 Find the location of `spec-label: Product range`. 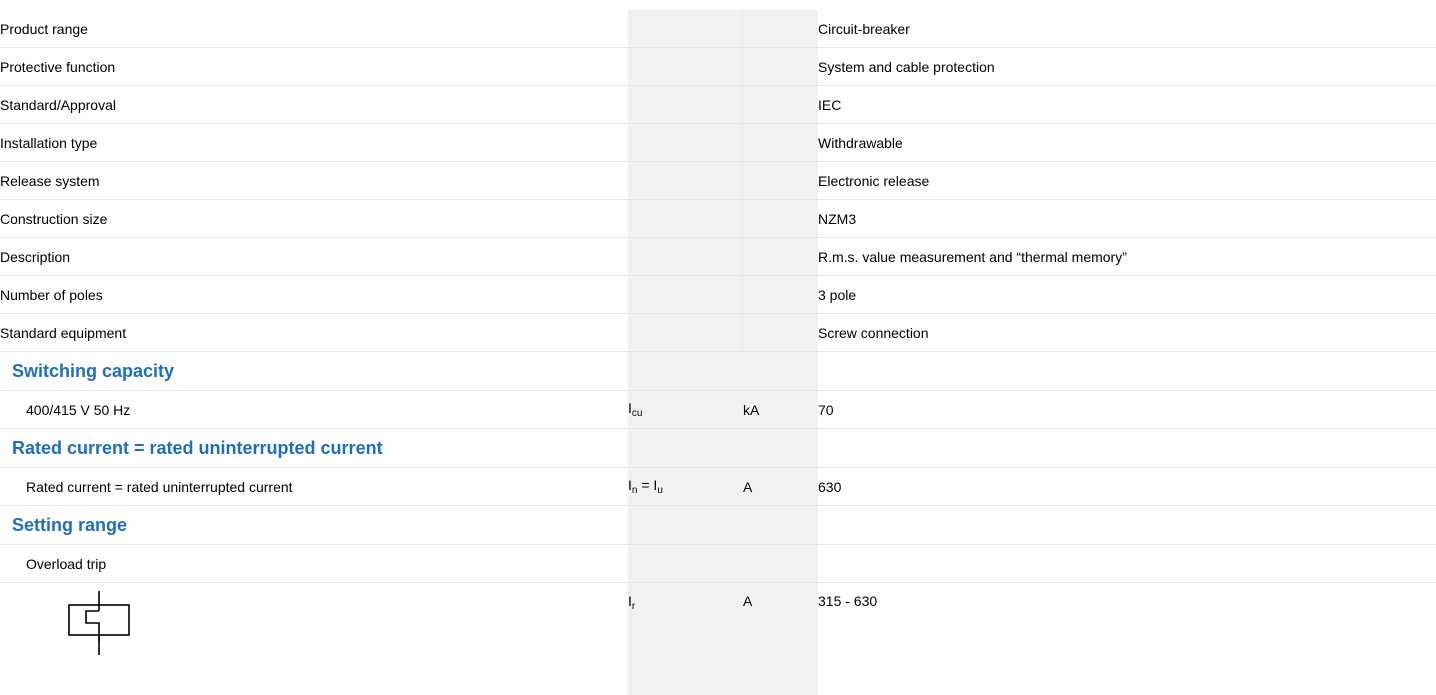

spec-label: Product range is located at coordinates (314, 29).